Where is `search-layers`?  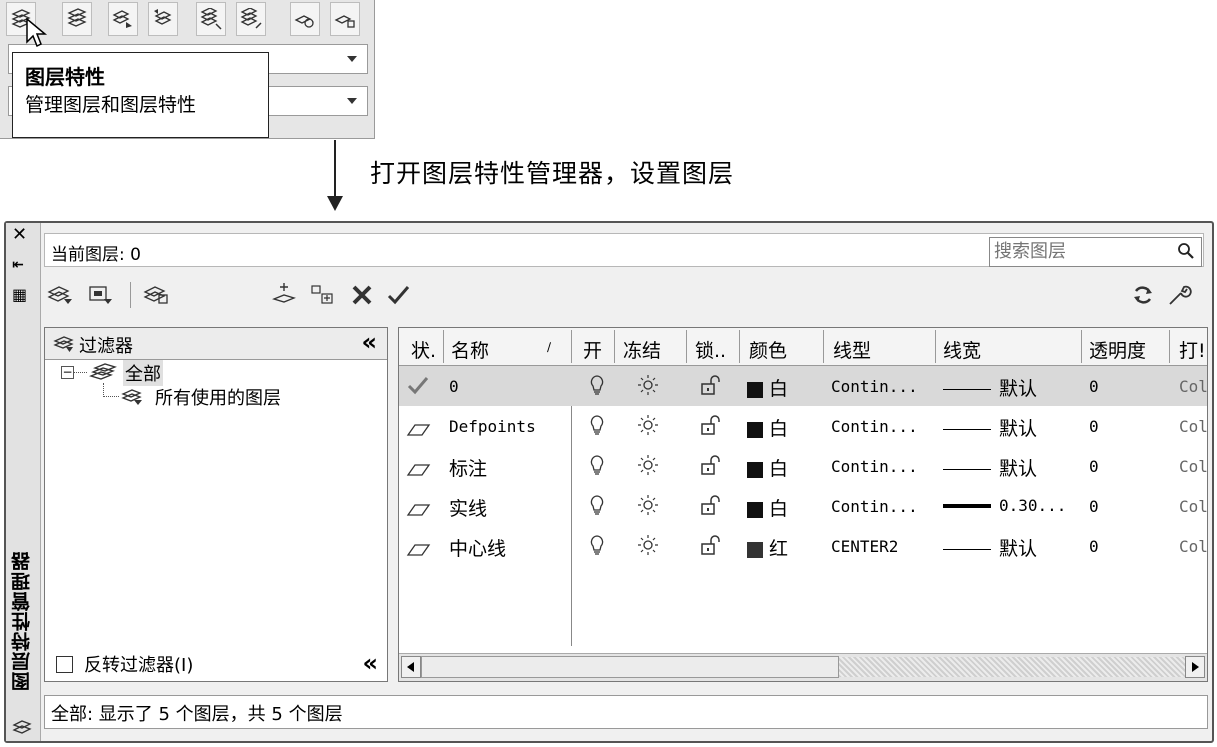
search-layers is located at coordinates (1095, 252).